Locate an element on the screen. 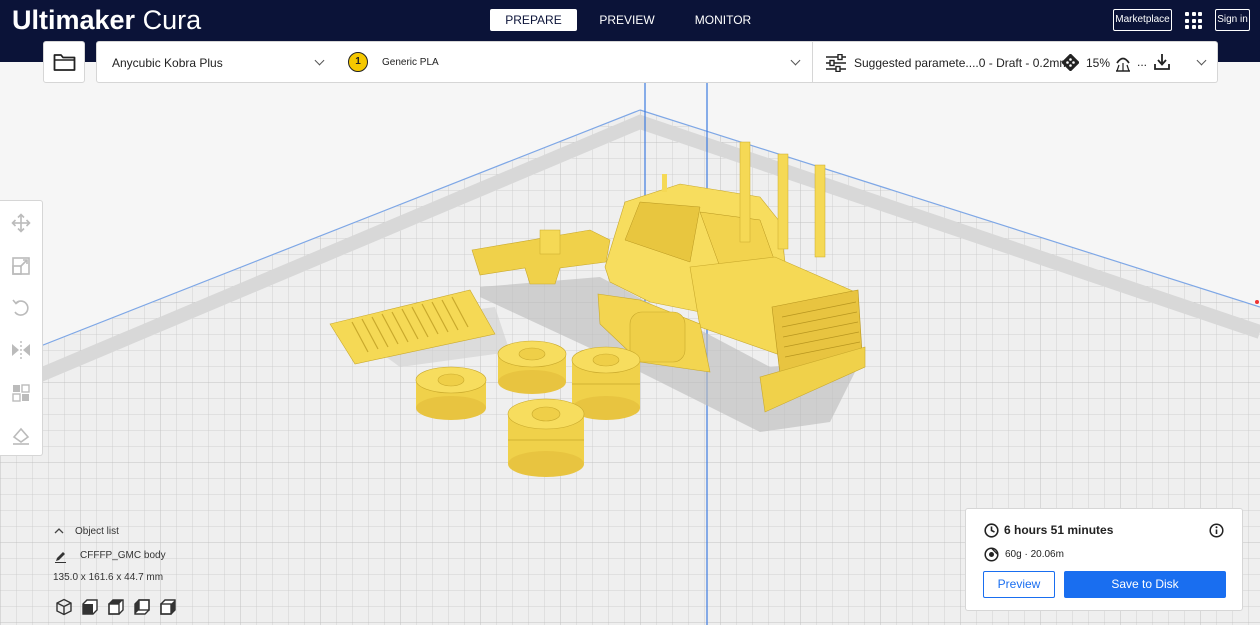 Image resolution: width=1260 pixels, height=625 pixels. object-dimensions: 135.0 x 161.6 x 44.7 mm is located at coordinates (108, 577).